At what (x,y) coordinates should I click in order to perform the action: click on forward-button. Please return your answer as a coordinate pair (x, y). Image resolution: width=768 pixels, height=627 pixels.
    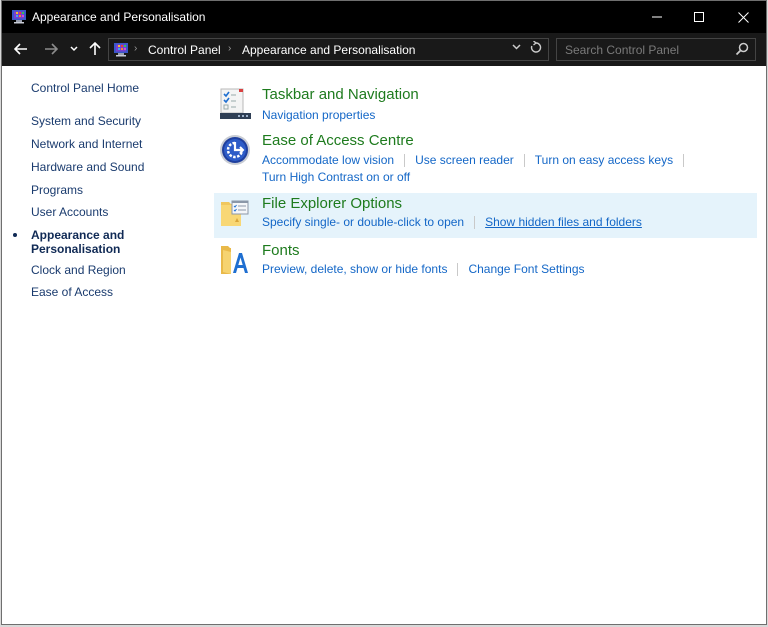
    Looking at the image, I should click on (51, 49).